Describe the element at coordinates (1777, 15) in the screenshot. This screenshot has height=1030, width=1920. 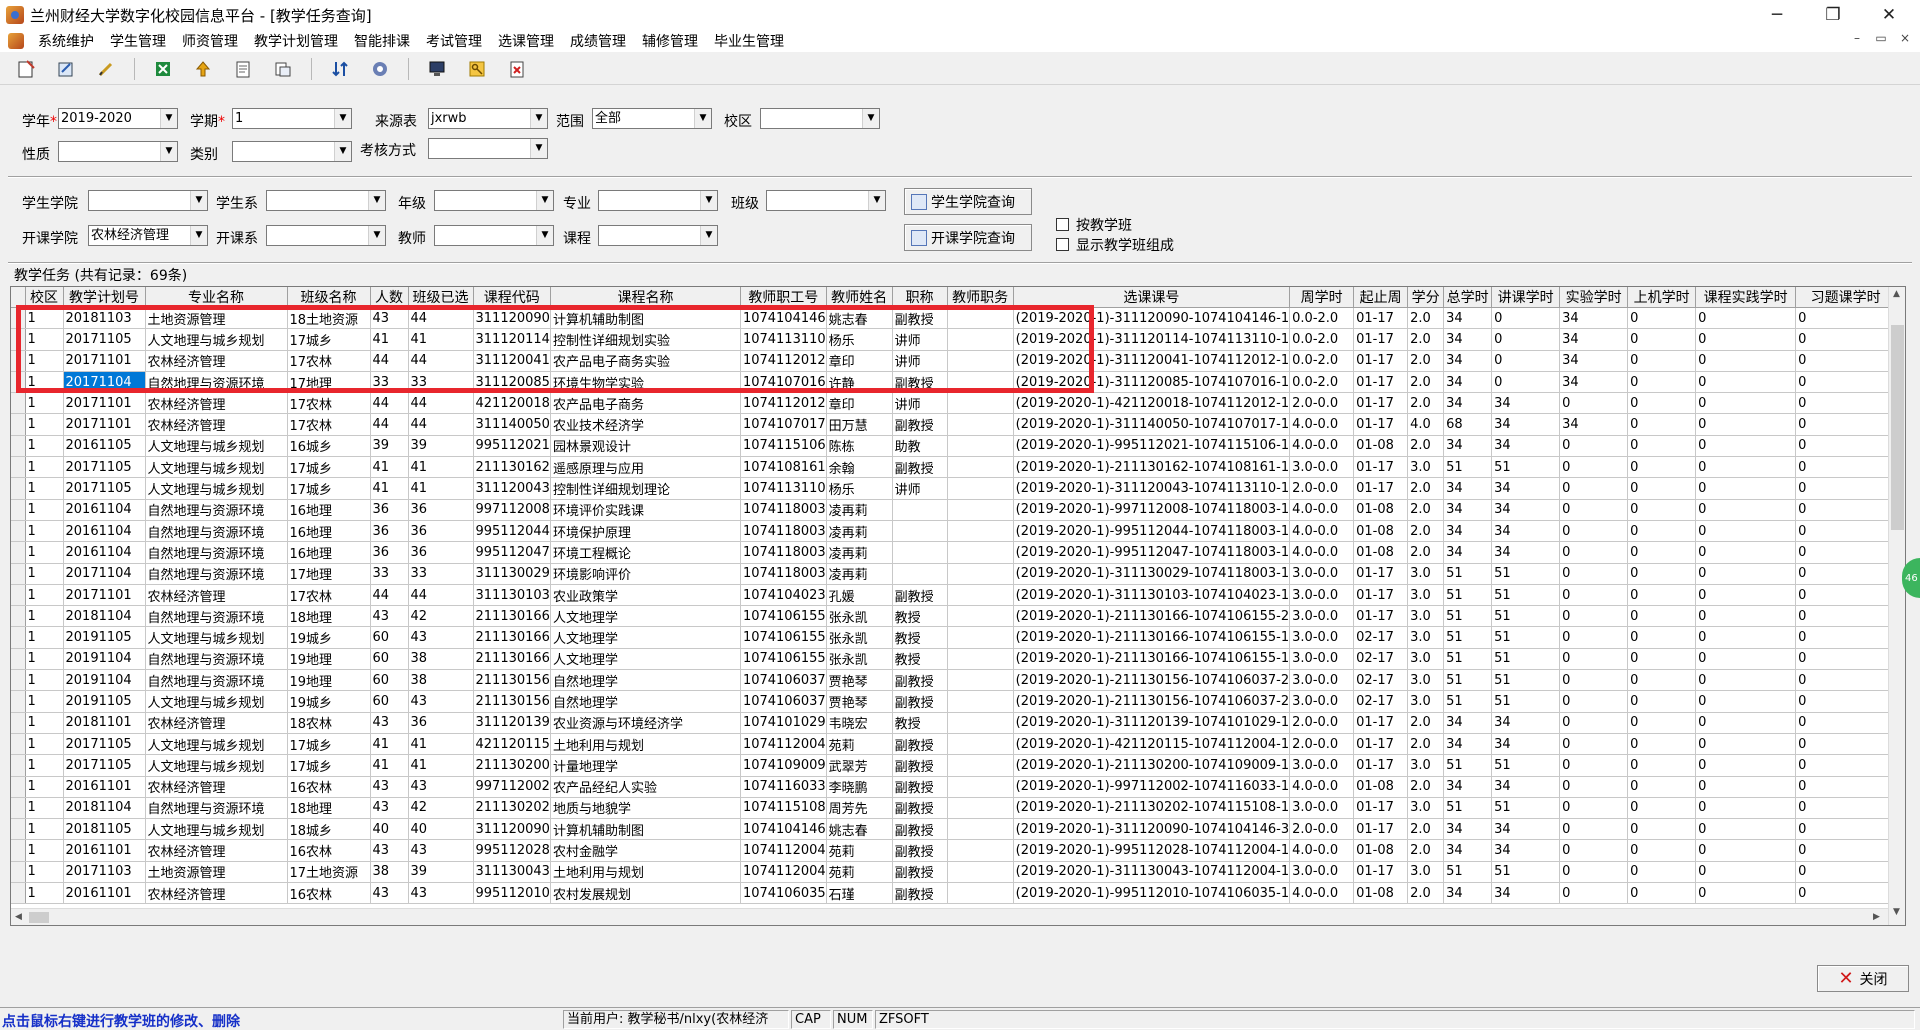
I see `minimize-button: ─` at that location.